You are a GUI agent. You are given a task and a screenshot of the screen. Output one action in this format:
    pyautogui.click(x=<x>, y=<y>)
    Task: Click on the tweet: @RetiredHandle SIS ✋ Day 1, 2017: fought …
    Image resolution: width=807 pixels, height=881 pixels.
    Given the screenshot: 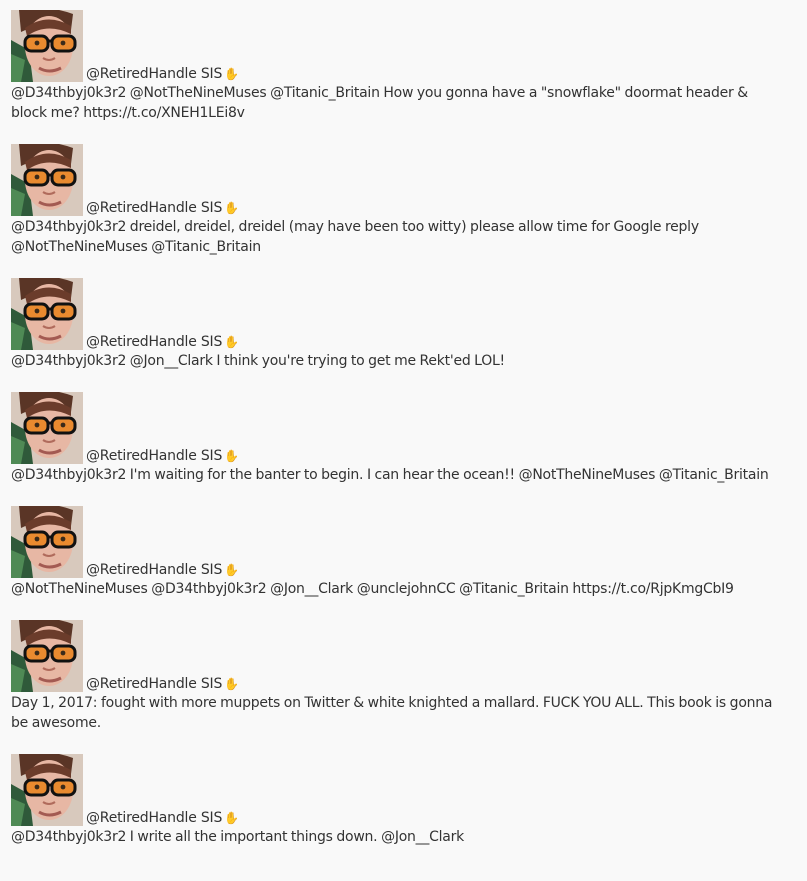 What is the action you would take?
    pyautogui.click(x=403, y=676)
    